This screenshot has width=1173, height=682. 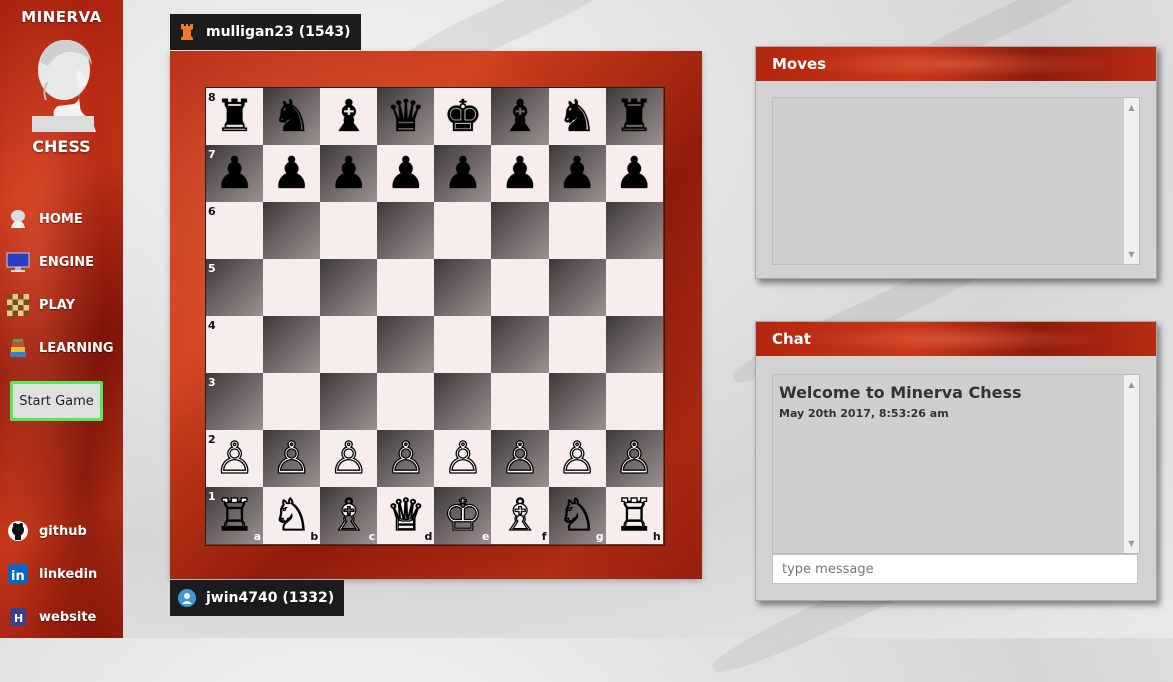 I want to click on scroll-up-icon: ▲, so click(x=1131, y=107).